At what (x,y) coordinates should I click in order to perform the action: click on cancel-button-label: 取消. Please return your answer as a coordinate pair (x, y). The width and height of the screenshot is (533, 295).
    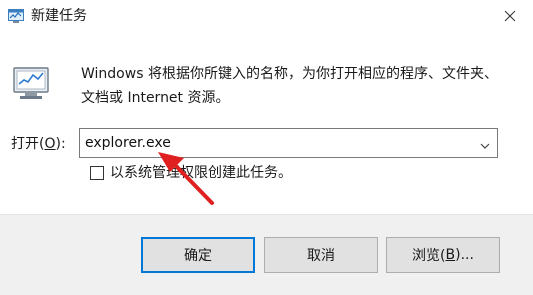
    Looking at the image, I should click on (321, 256).